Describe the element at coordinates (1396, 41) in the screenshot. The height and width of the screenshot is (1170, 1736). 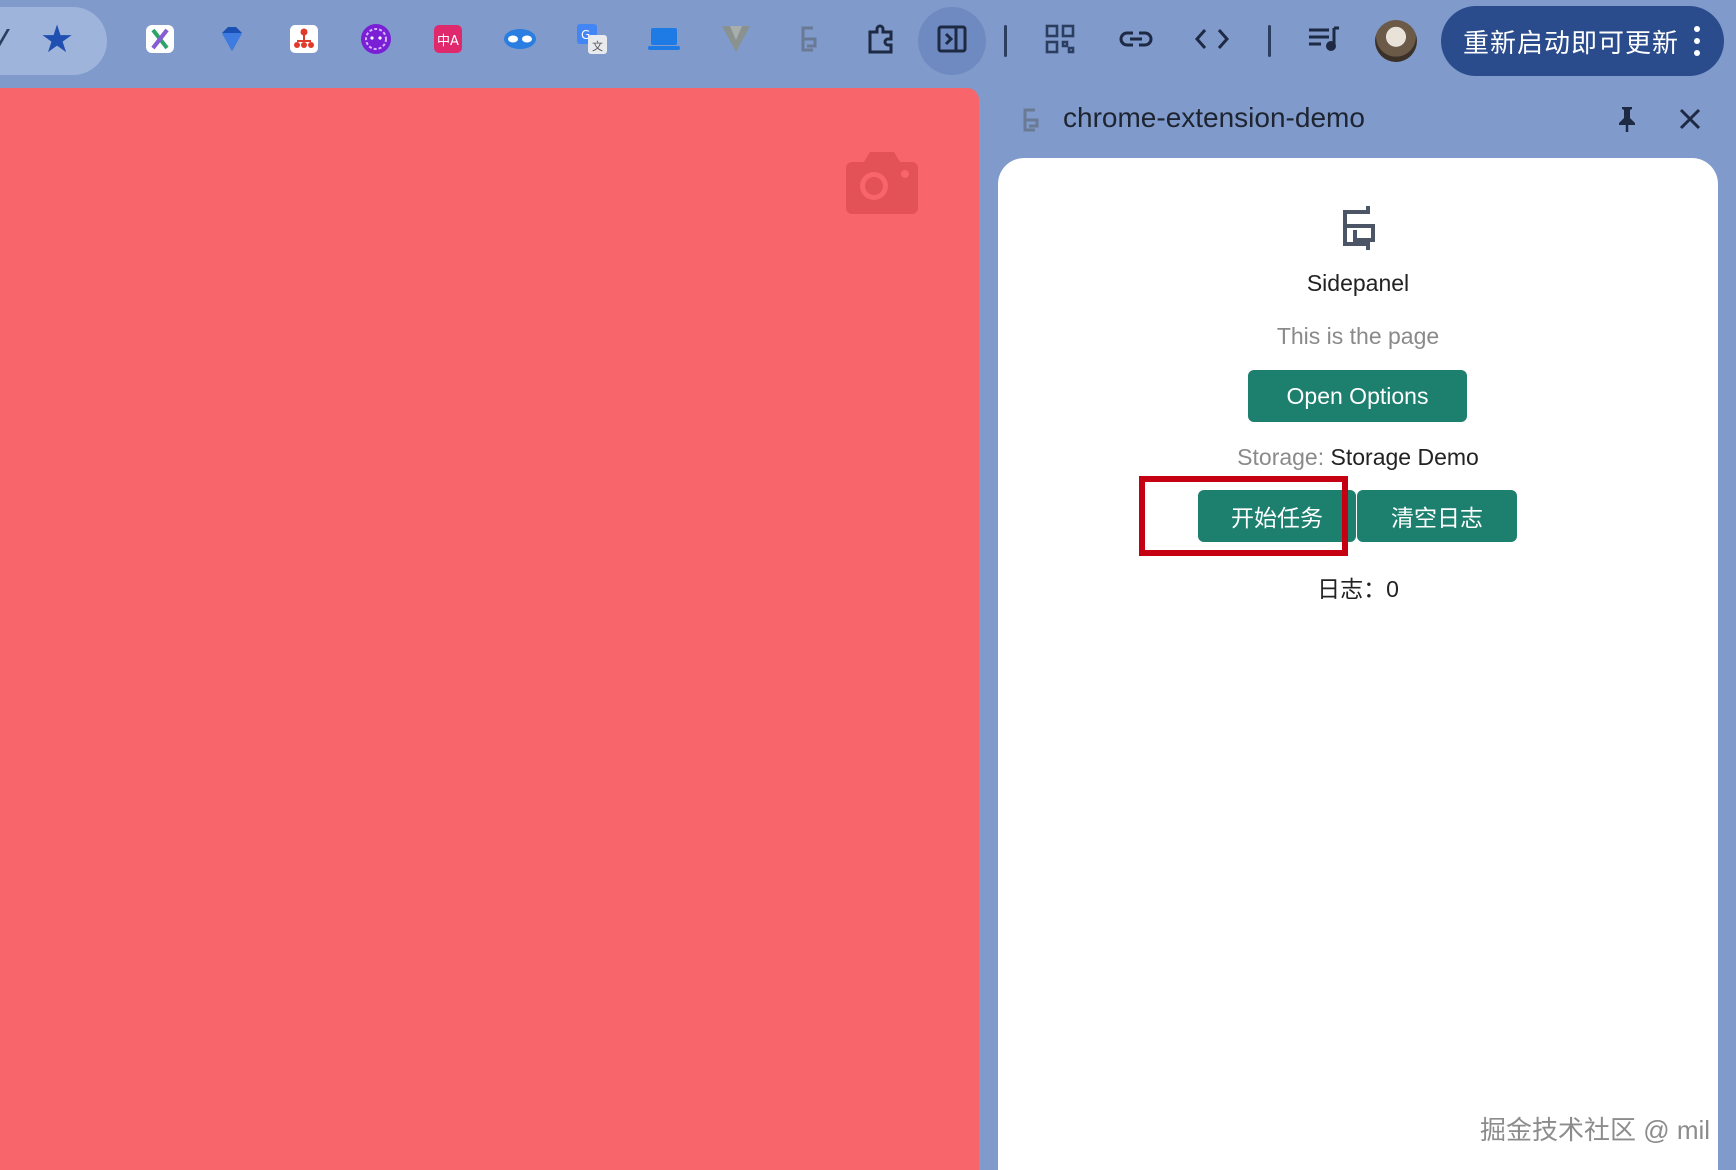
I see `profile-avatar` at that location.